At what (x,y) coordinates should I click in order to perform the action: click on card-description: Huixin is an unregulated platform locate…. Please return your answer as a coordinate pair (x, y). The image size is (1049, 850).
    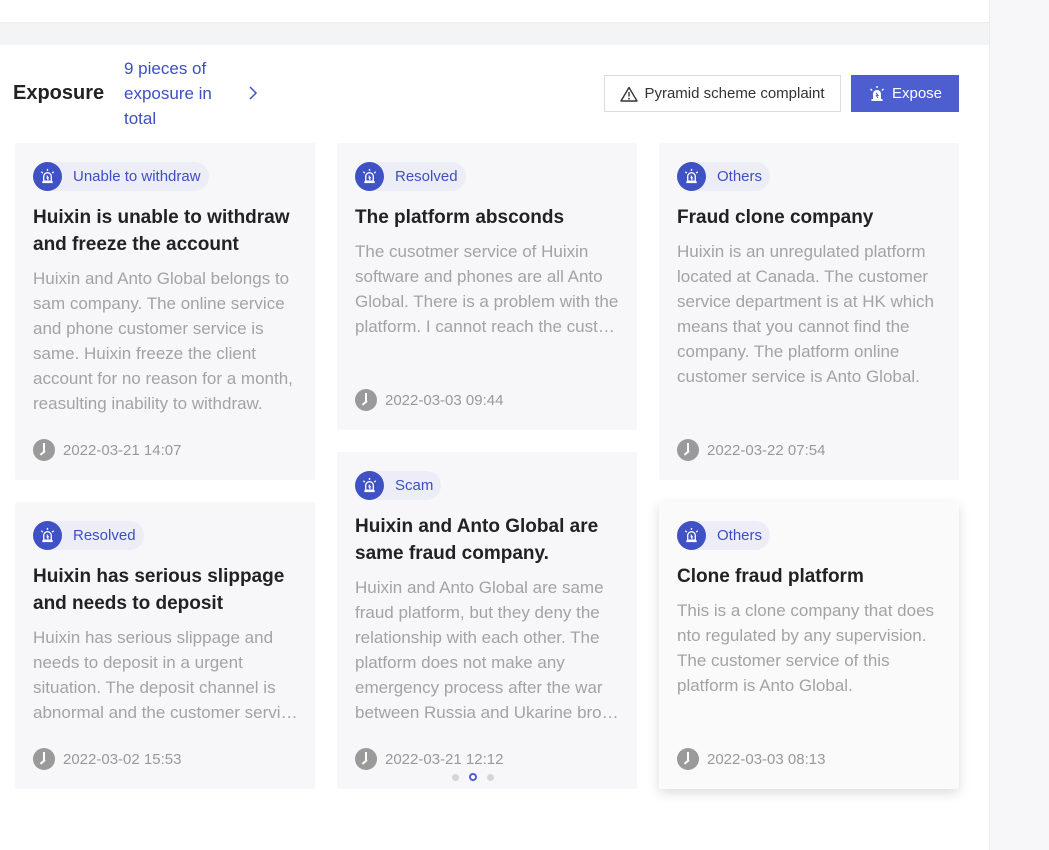
    Looking at the image, I should click on (805, 314).